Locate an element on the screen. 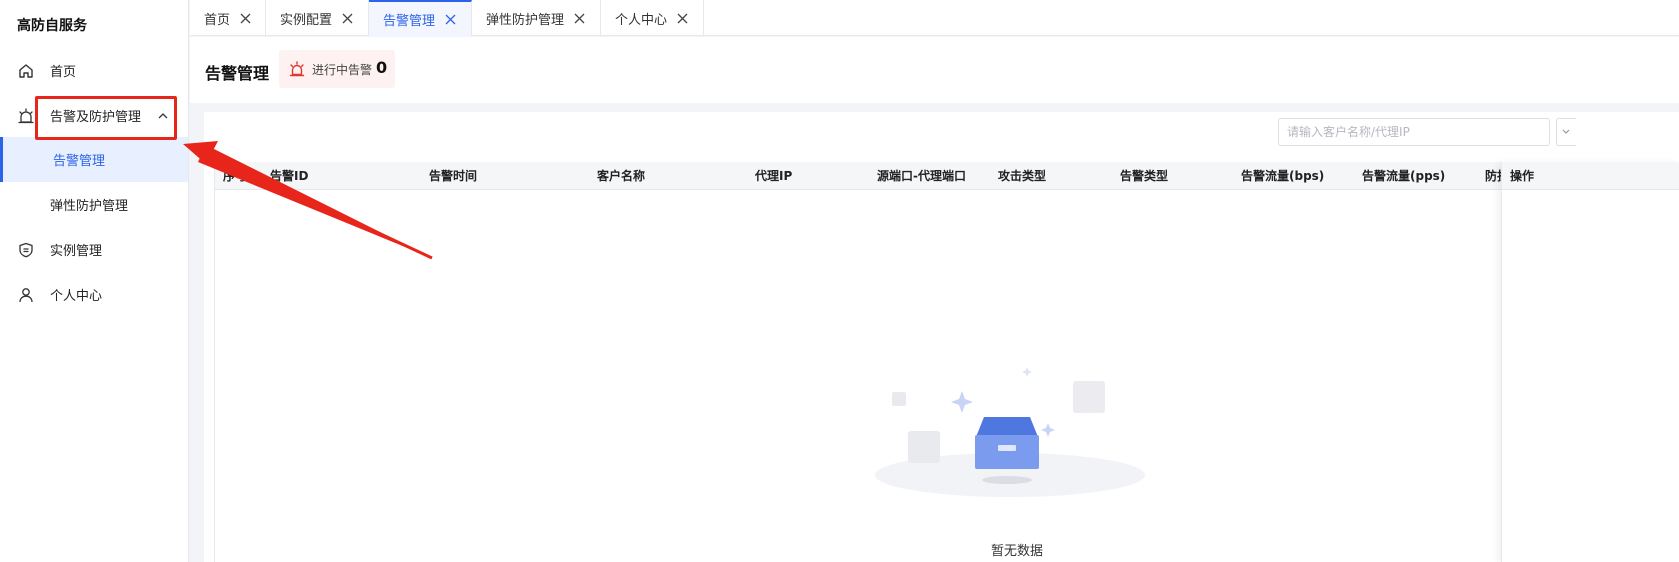 This screenshot has width=1679, height=562. active-alert-badge: 进行中告警 0 is located at coordinates (337, 69).